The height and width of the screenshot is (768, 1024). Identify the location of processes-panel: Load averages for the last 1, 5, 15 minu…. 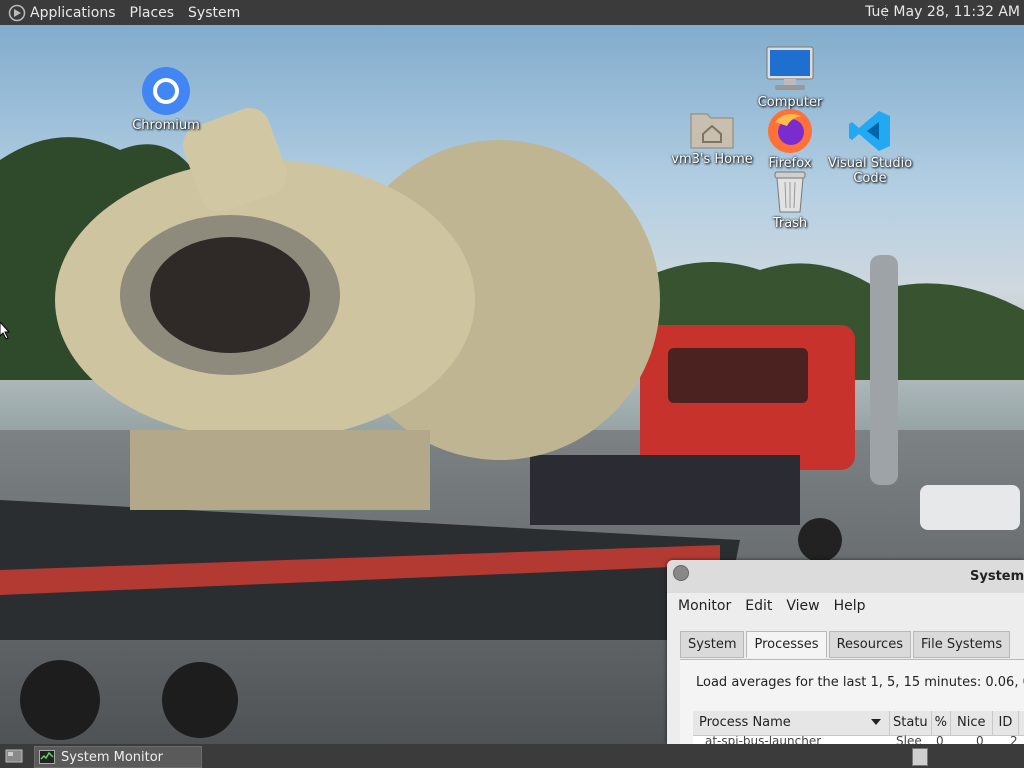
(852, 701).